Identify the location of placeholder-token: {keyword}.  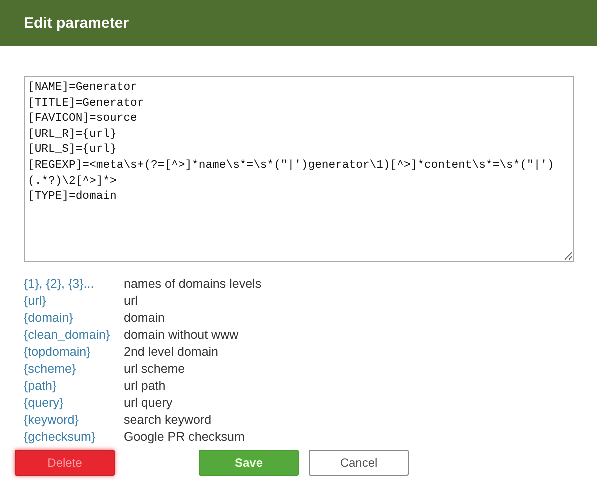
(52, 420).